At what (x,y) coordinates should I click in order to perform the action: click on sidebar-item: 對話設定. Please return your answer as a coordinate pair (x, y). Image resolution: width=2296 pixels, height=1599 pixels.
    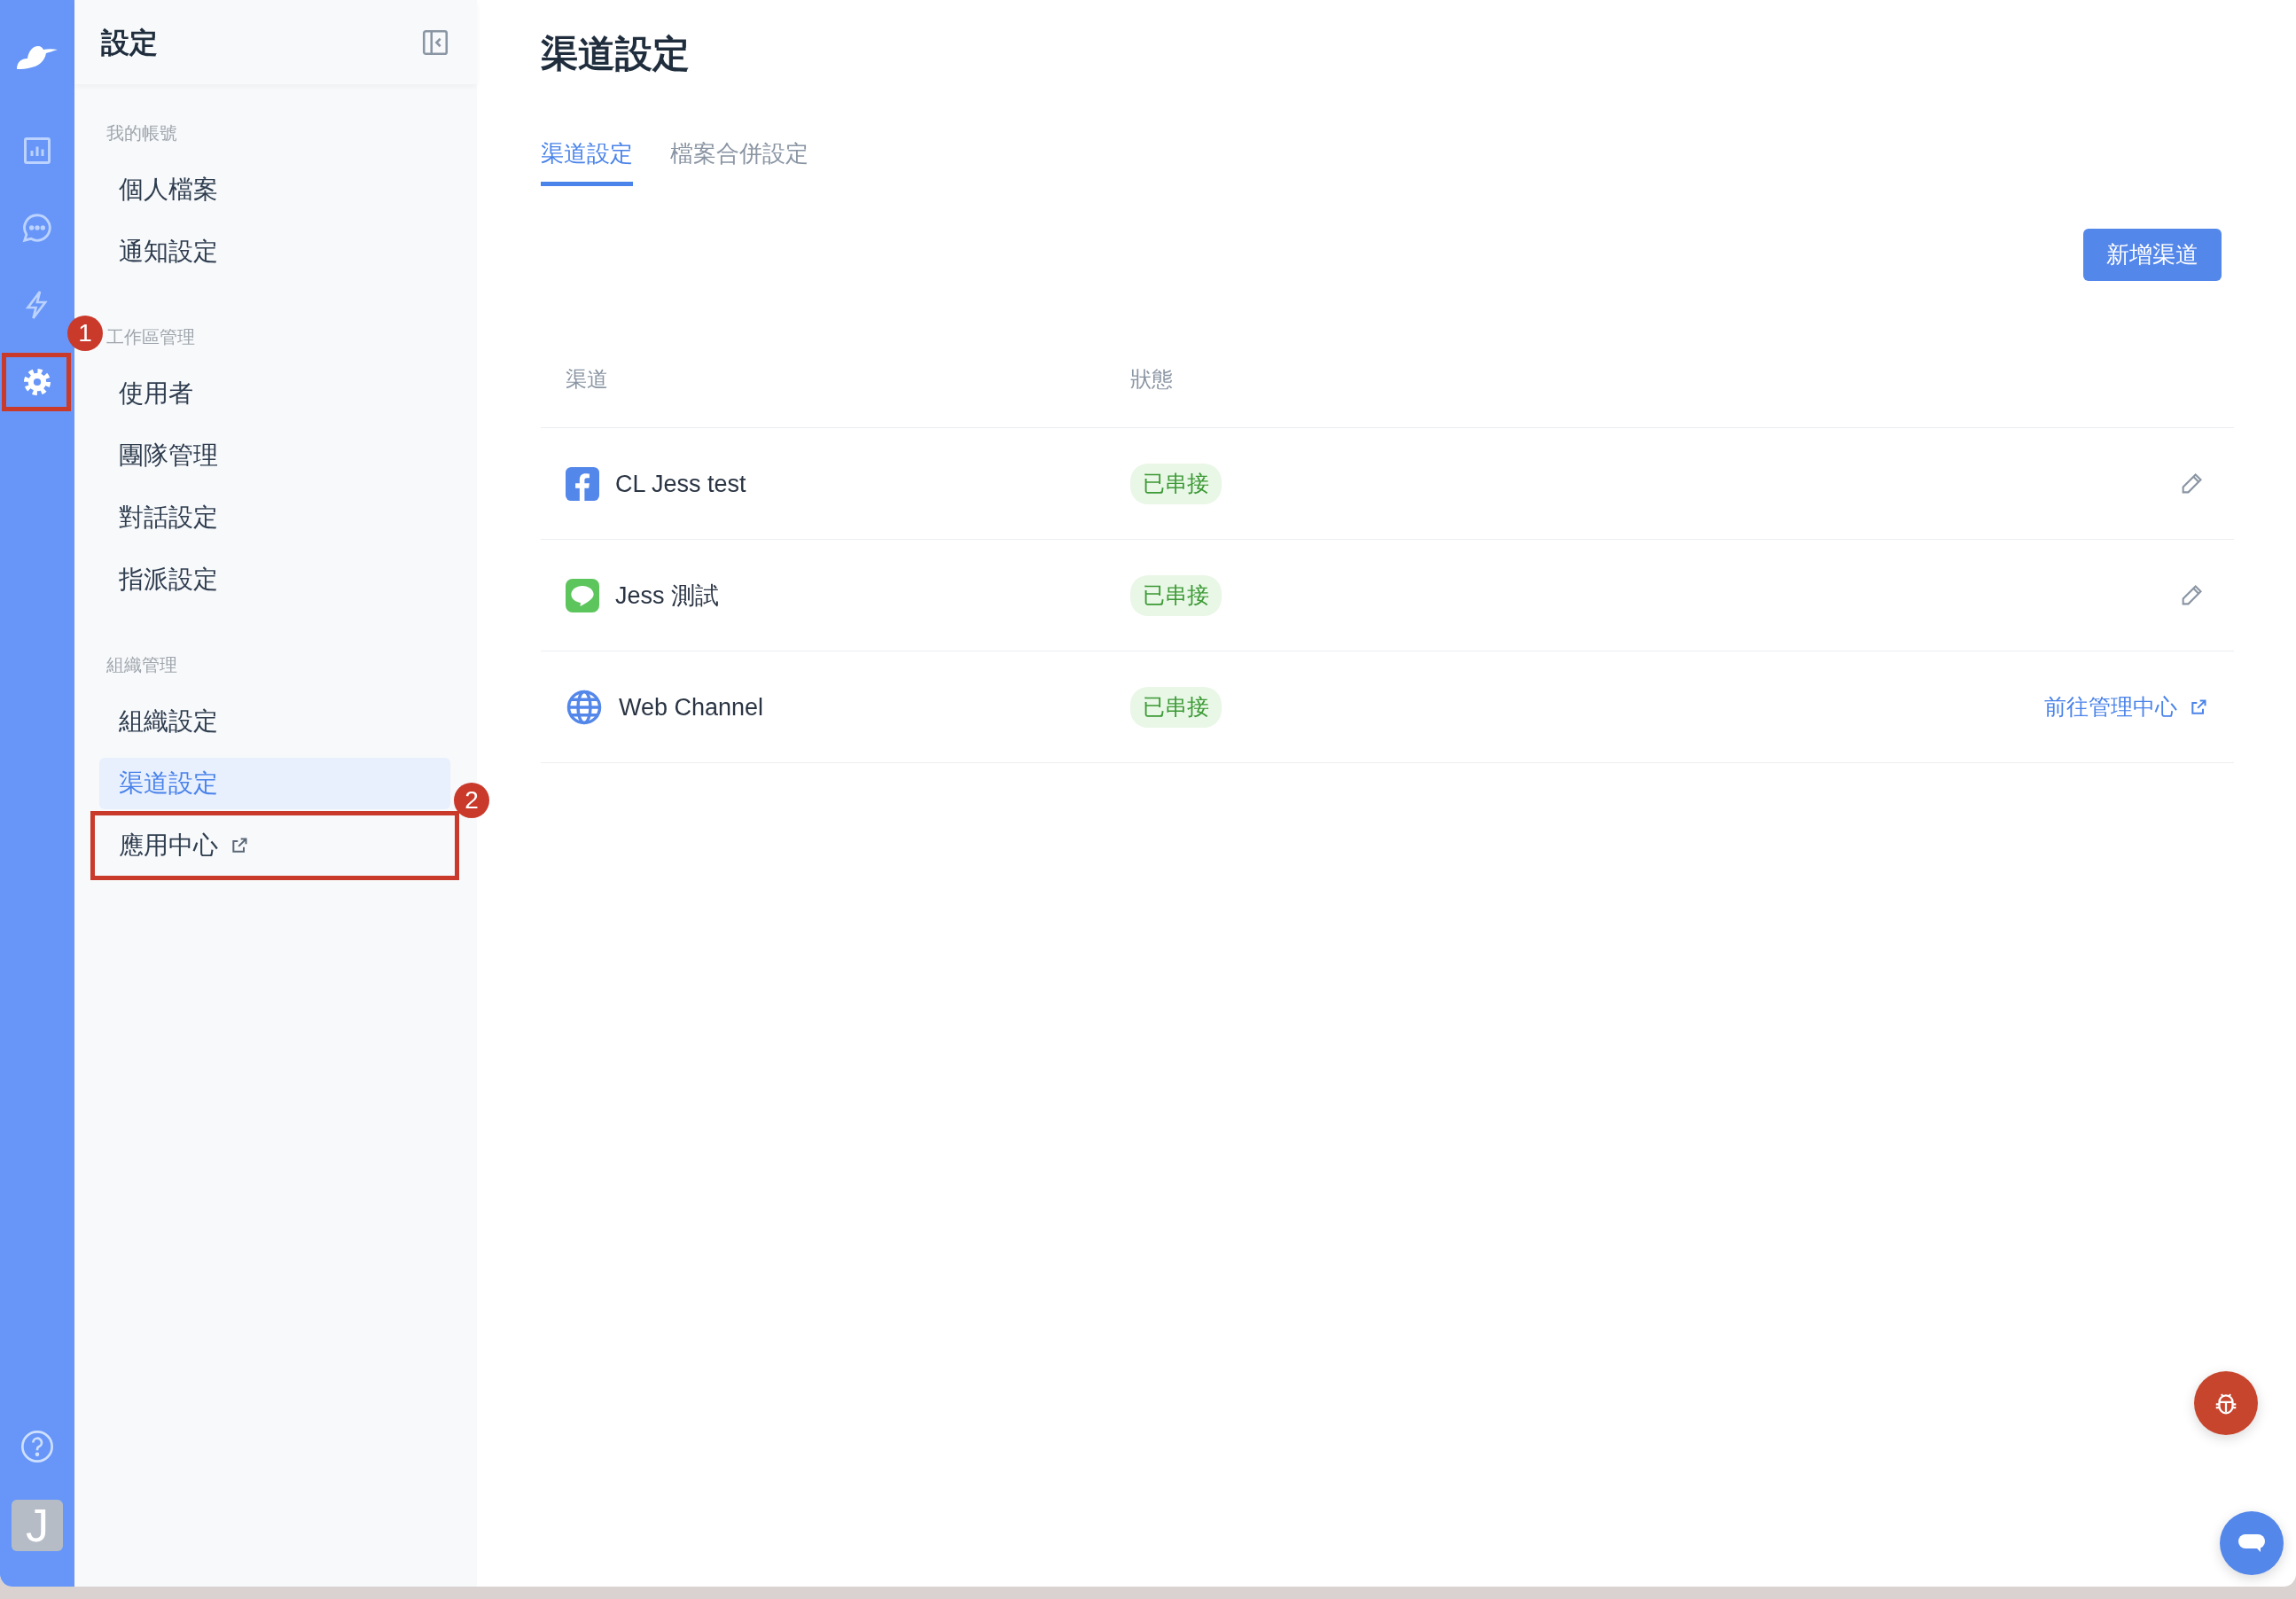
    Looking at the image, I should click on (274, 517).